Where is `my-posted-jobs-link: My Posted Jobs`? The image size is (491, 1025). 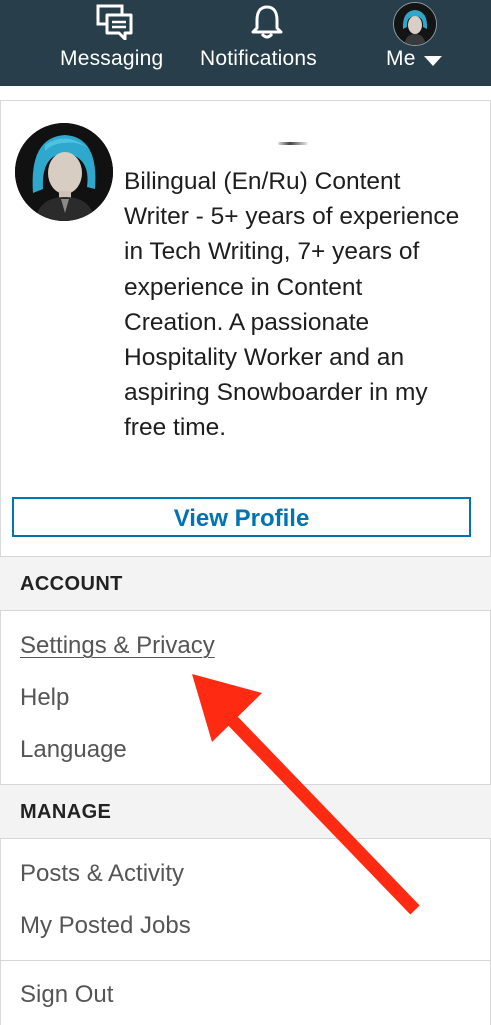
my-posted-jobs-link: My Posted Jobs is located at coordinates (105, 926).